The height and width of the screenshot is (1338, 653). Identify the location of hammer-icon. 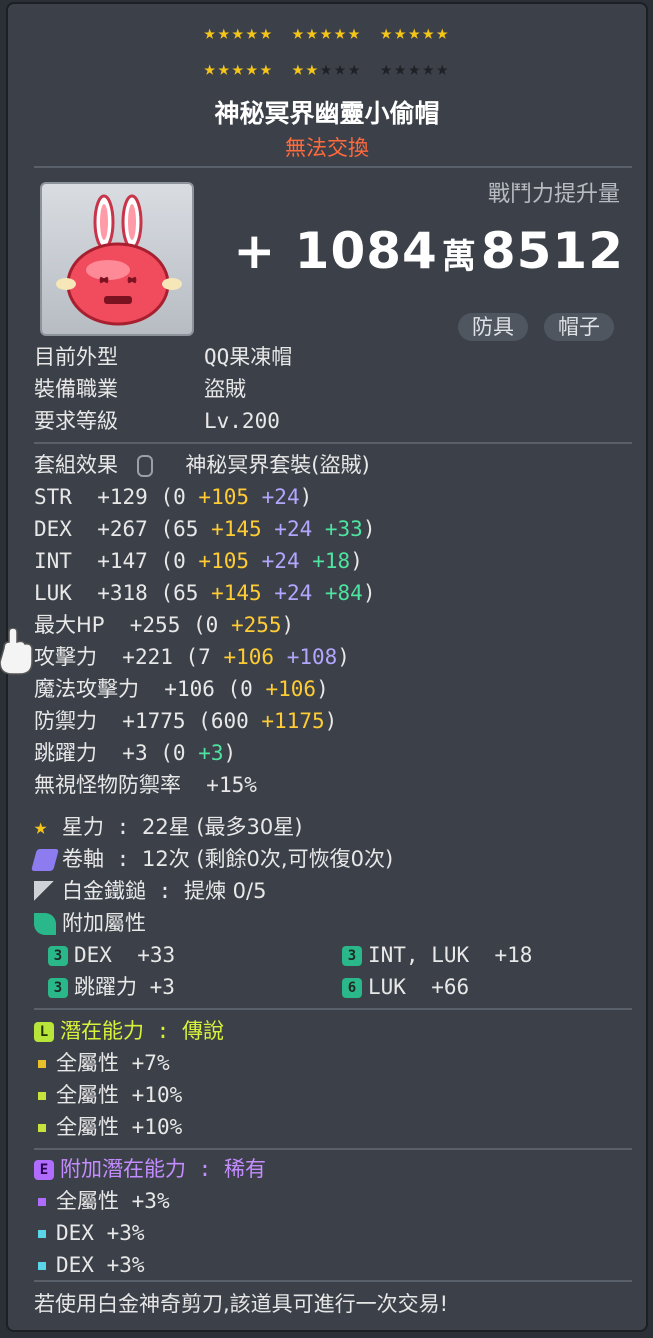
(45, 892).